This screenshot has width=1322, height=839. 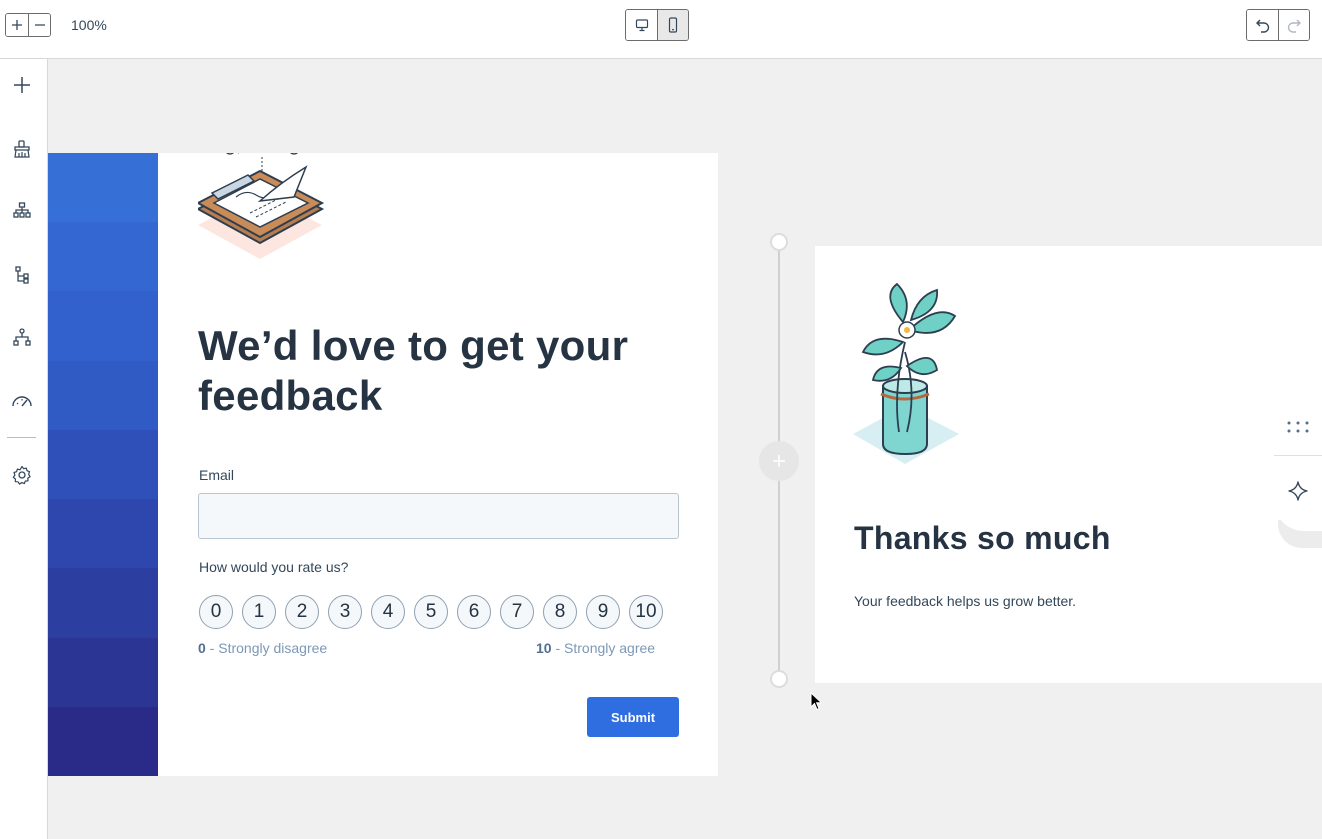 I want to click on plant-jar-illustration, so click(x=906, y=373).